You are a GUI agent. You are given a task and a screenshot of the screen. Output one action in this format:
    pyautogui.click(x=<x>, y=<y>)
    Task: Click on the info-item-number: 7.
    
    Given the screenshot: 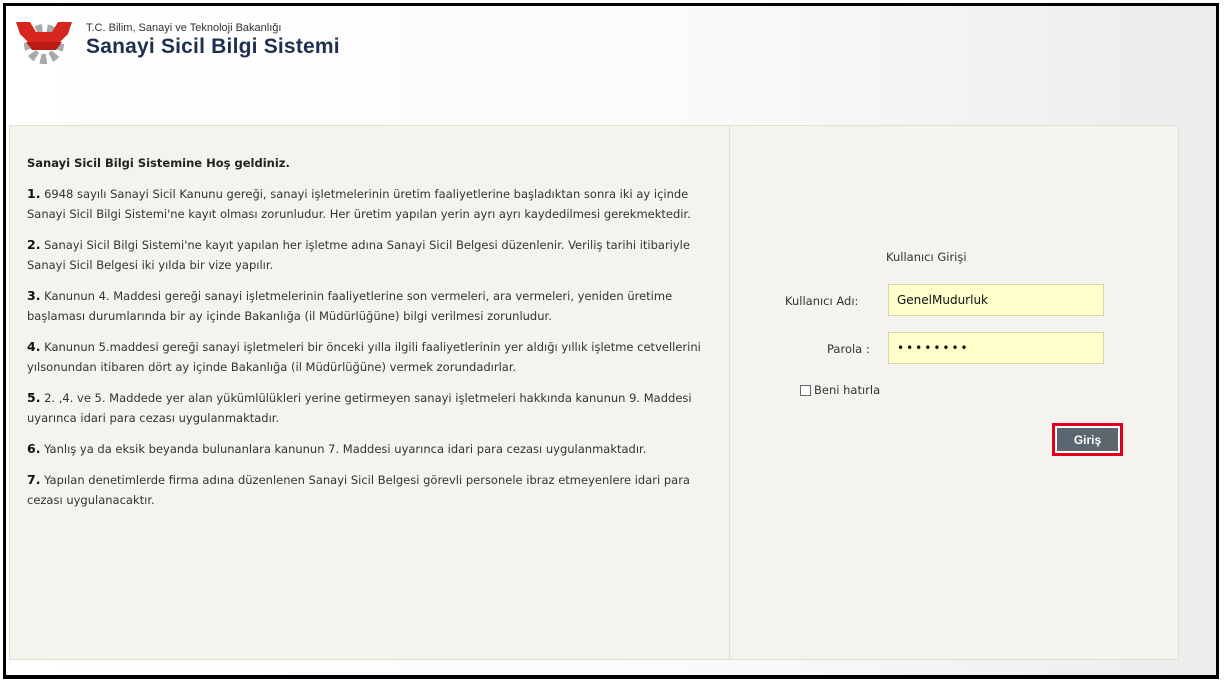 What is the action you would take?
    pyautogui.click(x=34, y=479)
    